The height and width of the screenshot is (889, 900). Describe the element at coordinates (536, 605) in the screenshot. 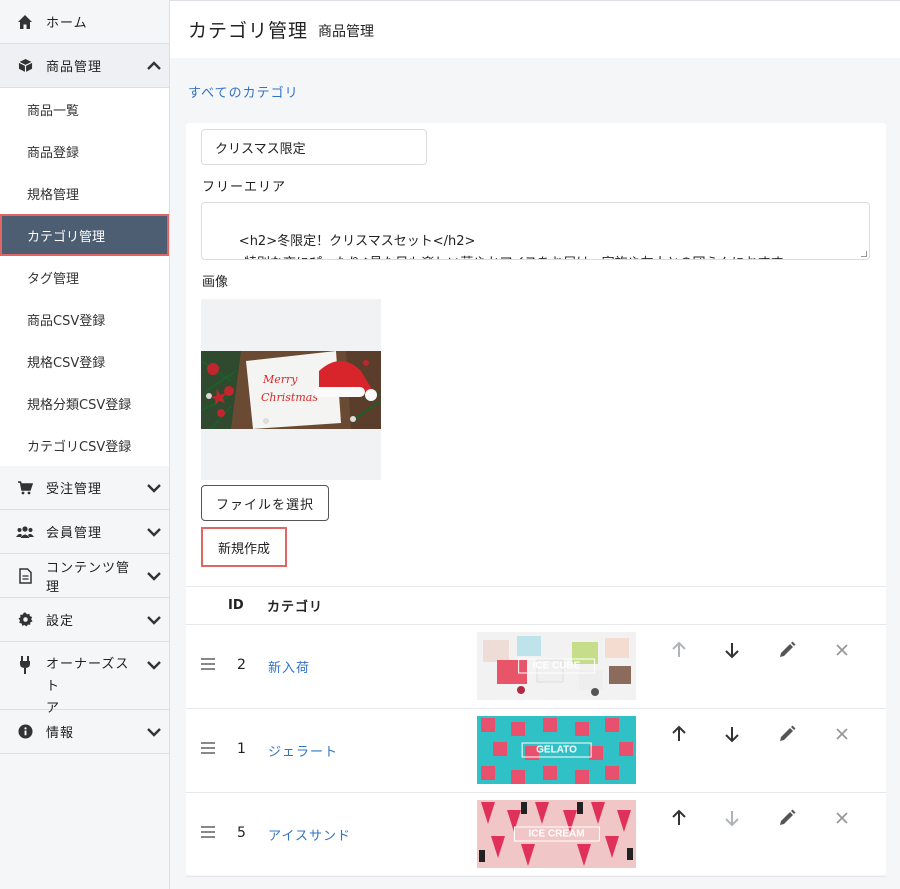

I see `table-header: ID カテゴリ` at that location.